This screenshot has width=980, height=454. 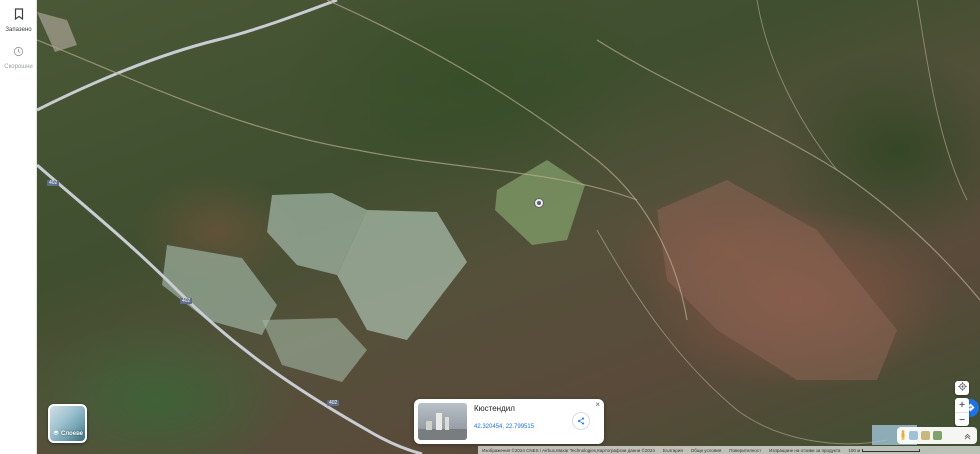 I want to click on share-icon, so click(x=581, y=421).